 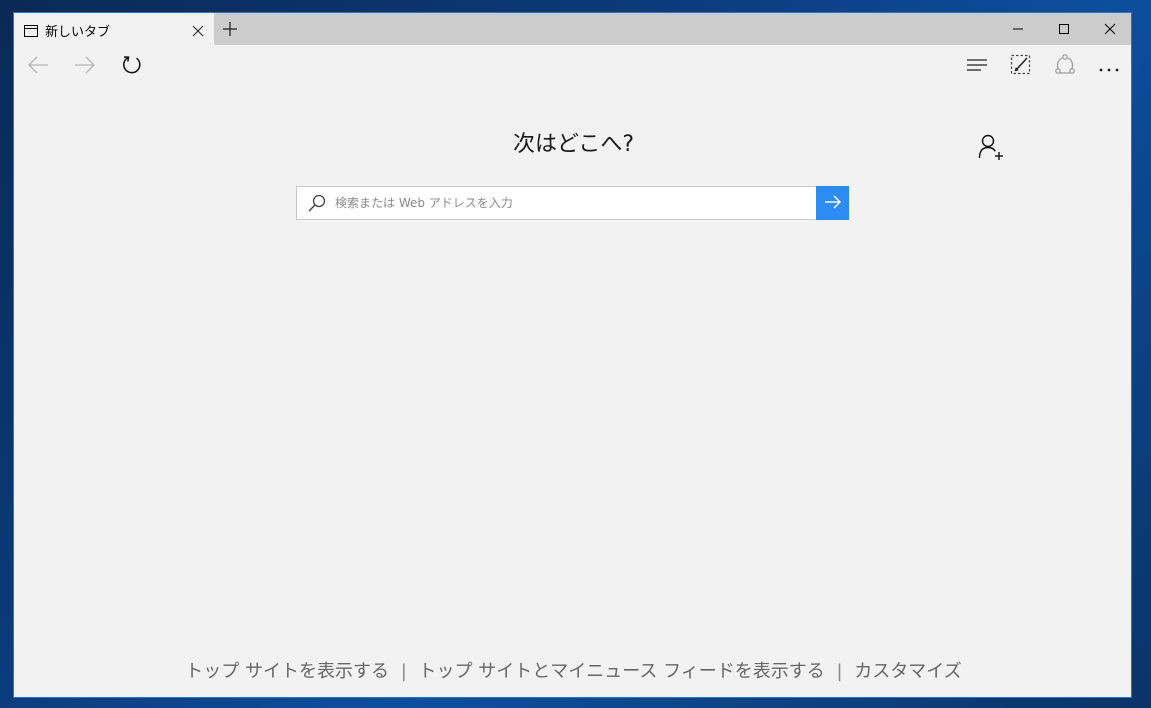 What do you see at coordinates (907, 671) in the screenshot?
I see `customize-link: カスタマイズ` at bounding box center [907, 671].